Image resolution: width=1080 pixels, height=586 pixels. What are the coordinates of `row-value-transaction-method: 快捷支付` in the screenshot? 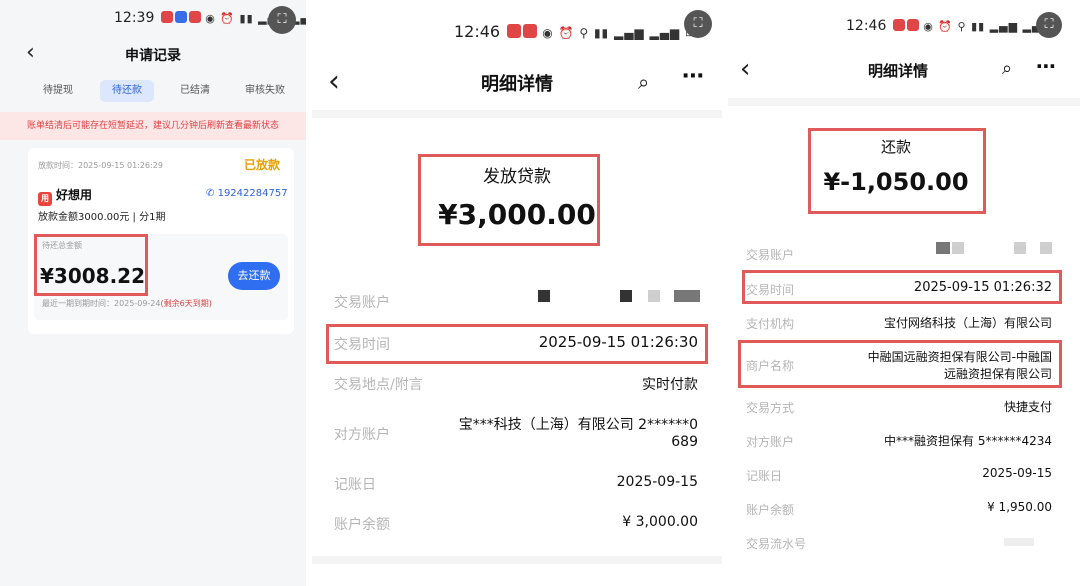 It's located at (1027, 407).